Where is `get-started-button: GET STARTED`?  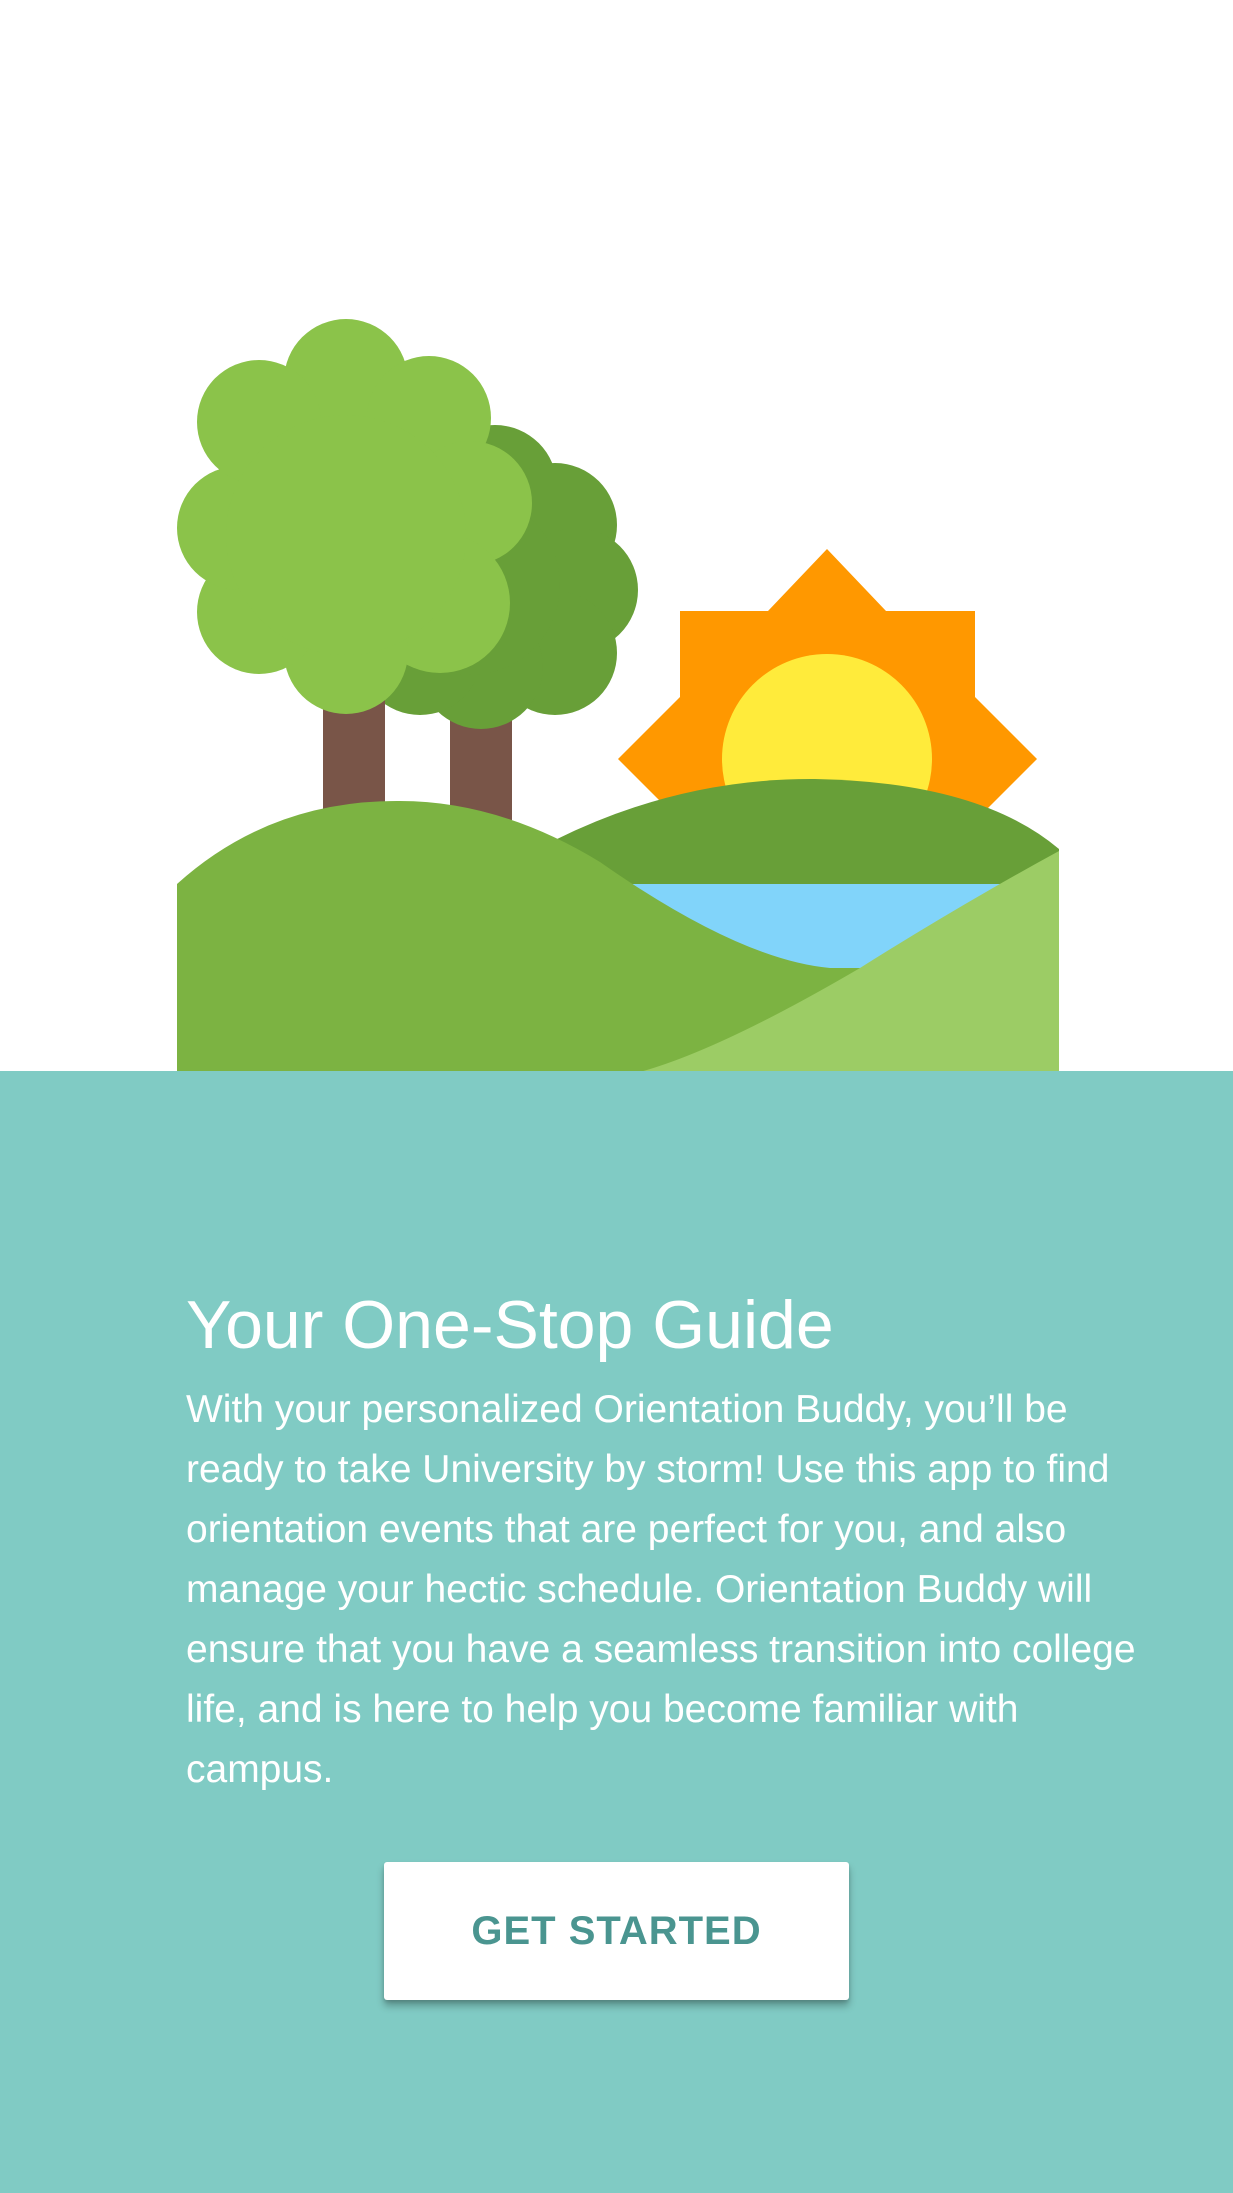 get-started-button: GET STARTED is located at coordinates (616, 1931).